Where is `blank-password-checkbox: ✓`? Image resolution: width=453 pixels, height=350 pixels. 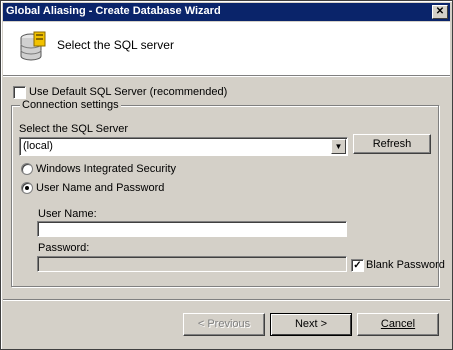 blank-password-checkbox: ✓ is located at coordinates (357, 265).